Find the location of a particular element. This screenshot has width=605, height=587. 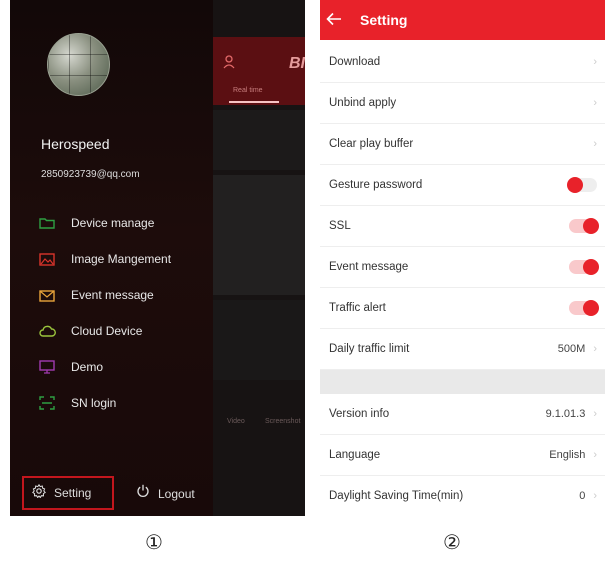

row-label: Unbind apply is located at coordinates (363, 103).